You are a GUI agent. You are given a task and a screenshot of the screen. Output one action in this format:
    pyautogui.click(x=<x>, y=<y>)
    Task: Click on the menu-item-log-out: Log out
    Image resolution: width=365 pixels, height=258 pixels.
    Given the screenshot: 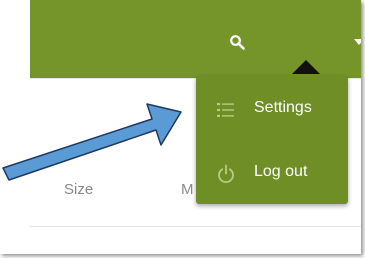 What is the action you would take?
    pyautogui.click(x=272, y=174)
    